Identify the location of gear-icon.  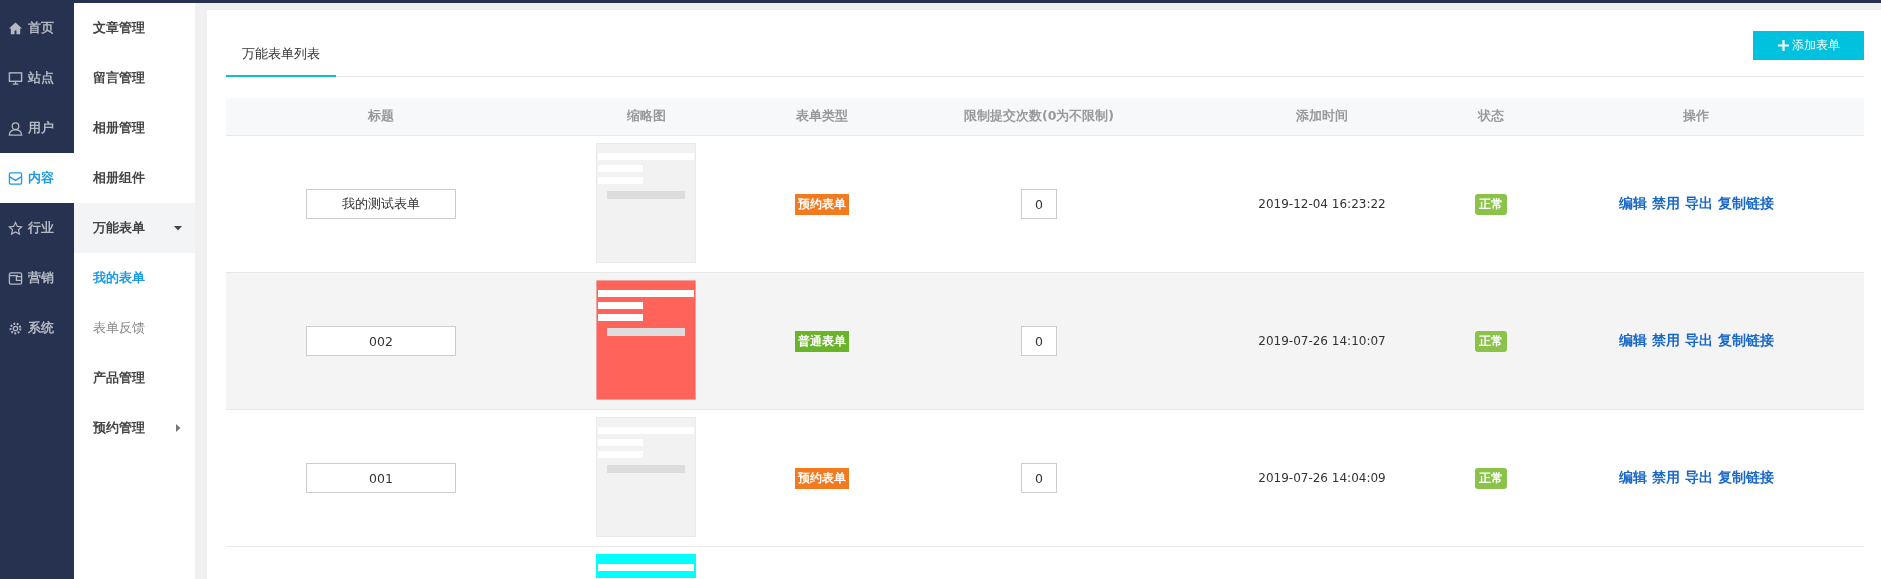
(15, 328).